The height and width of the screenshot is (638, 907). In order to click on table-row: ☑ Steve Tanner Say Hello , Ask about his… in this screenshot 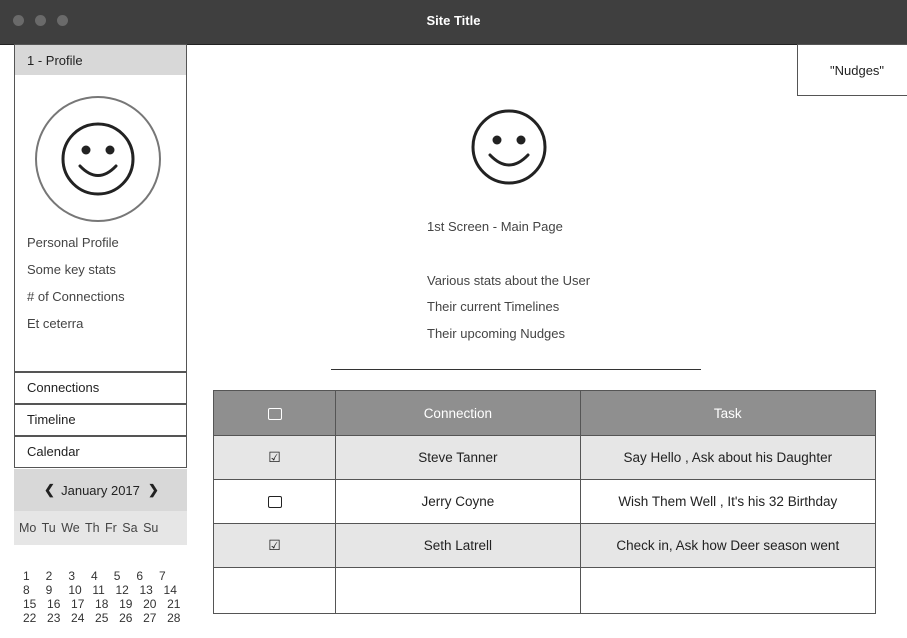, I will do `click(544, 457)`.